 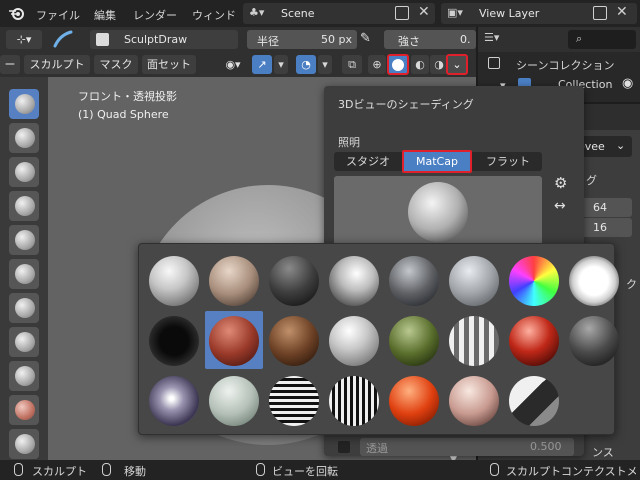 What do you see at coordinates (354, 401) in the screenshot?
I see `matcap-reflection-check-vertical` at bounding box center [354, 401].